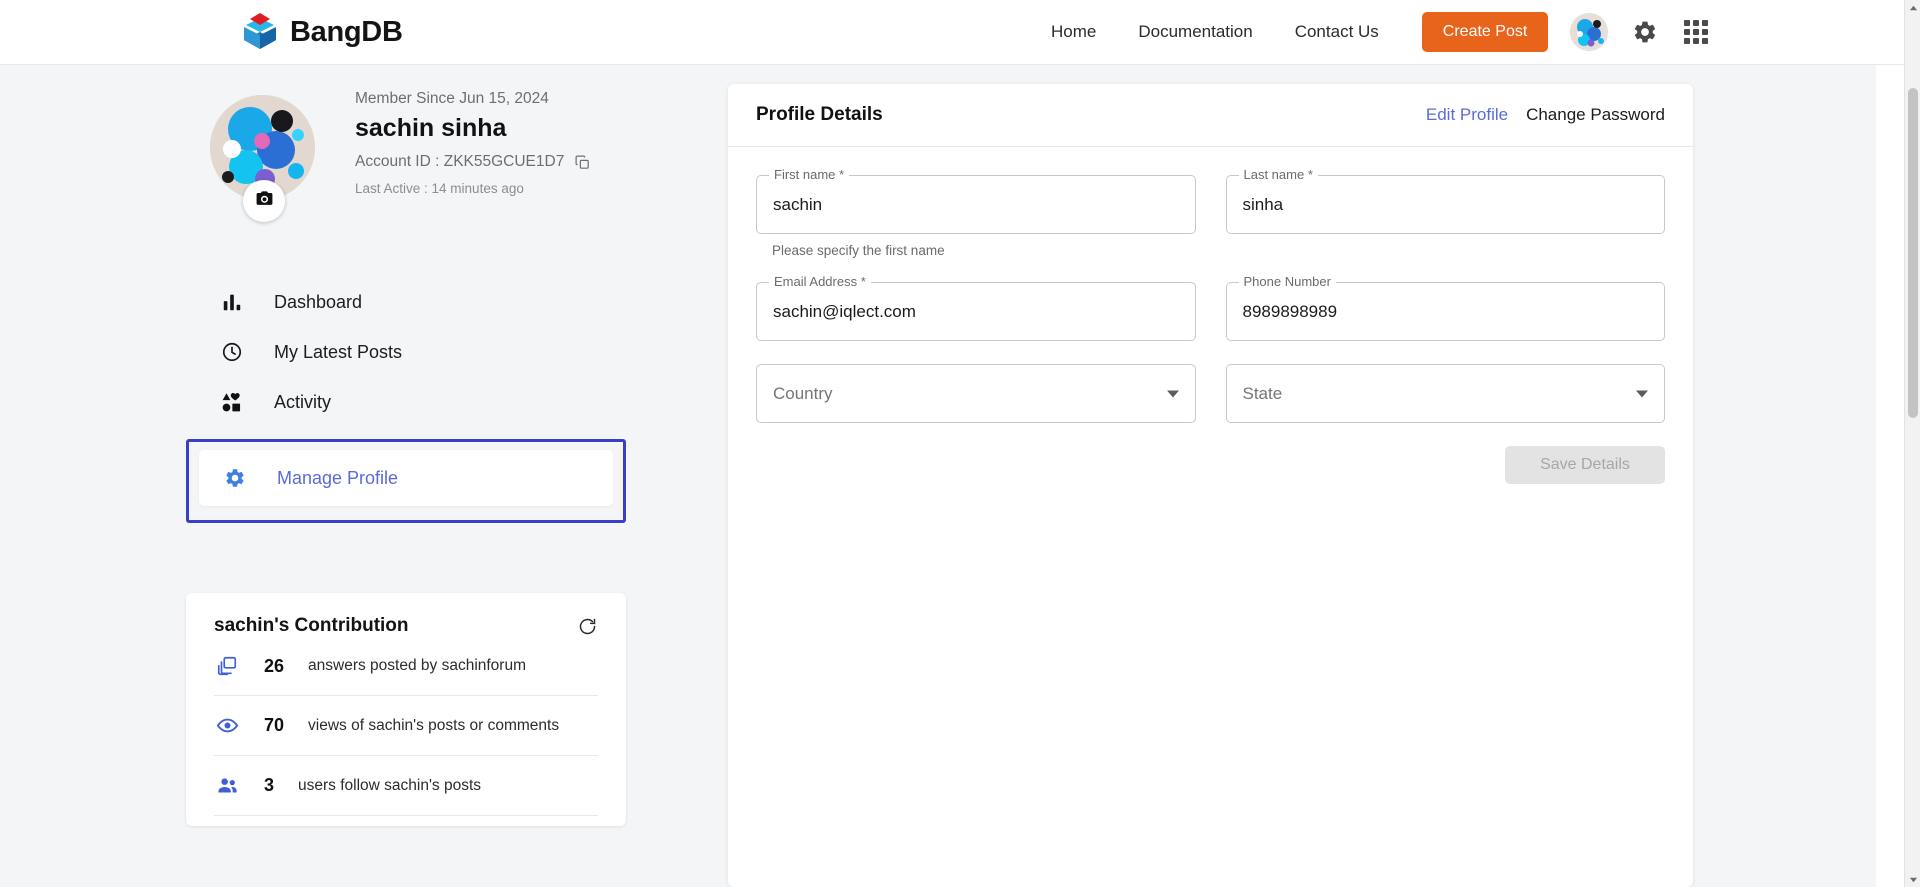  Describe the element at coordinates (232, 302) in the screenshot. I see `bar-chart-icon` at that location.